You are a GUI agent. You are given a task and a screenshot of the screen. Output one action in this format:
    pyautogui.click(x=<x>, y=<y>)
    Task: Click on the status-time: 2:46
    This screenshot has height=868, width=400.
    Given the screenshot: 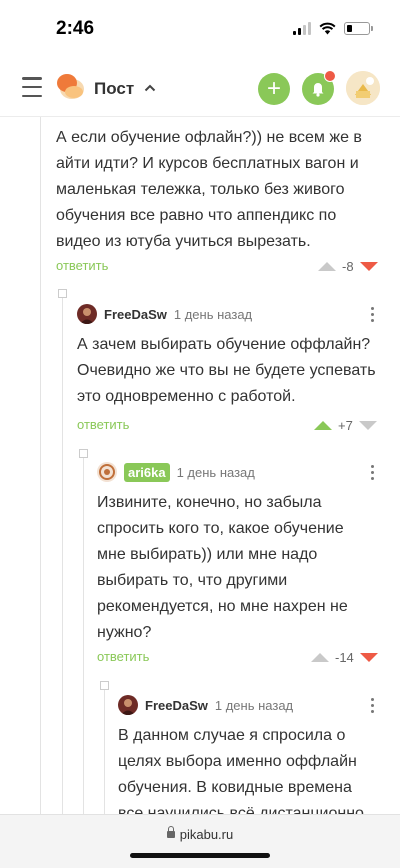 What is the action you would take?
    pyautogui.click(x=75, y=28)
    